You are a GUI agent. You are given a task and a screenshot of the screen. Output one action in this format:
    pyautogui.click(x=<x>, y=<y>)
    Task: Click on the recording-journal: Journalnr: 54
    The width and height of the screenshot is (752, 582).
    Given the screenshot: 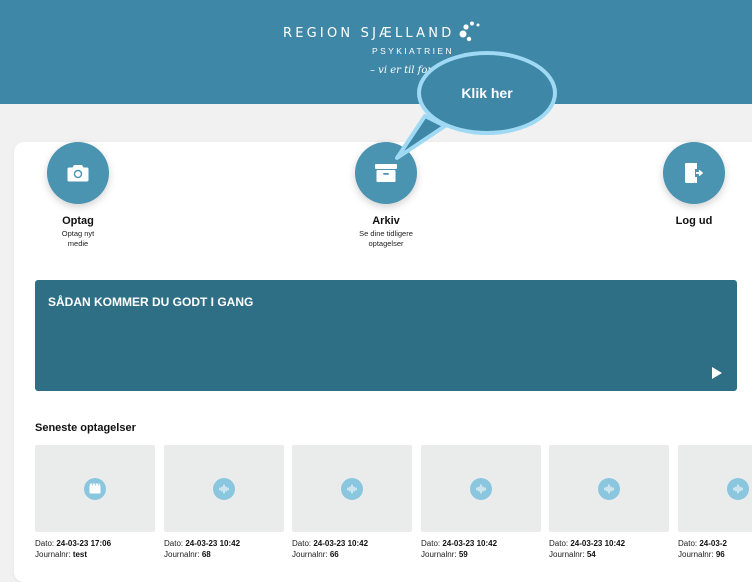 What is the action you would take?
    pyautogui.click(x=572, y=554)
    